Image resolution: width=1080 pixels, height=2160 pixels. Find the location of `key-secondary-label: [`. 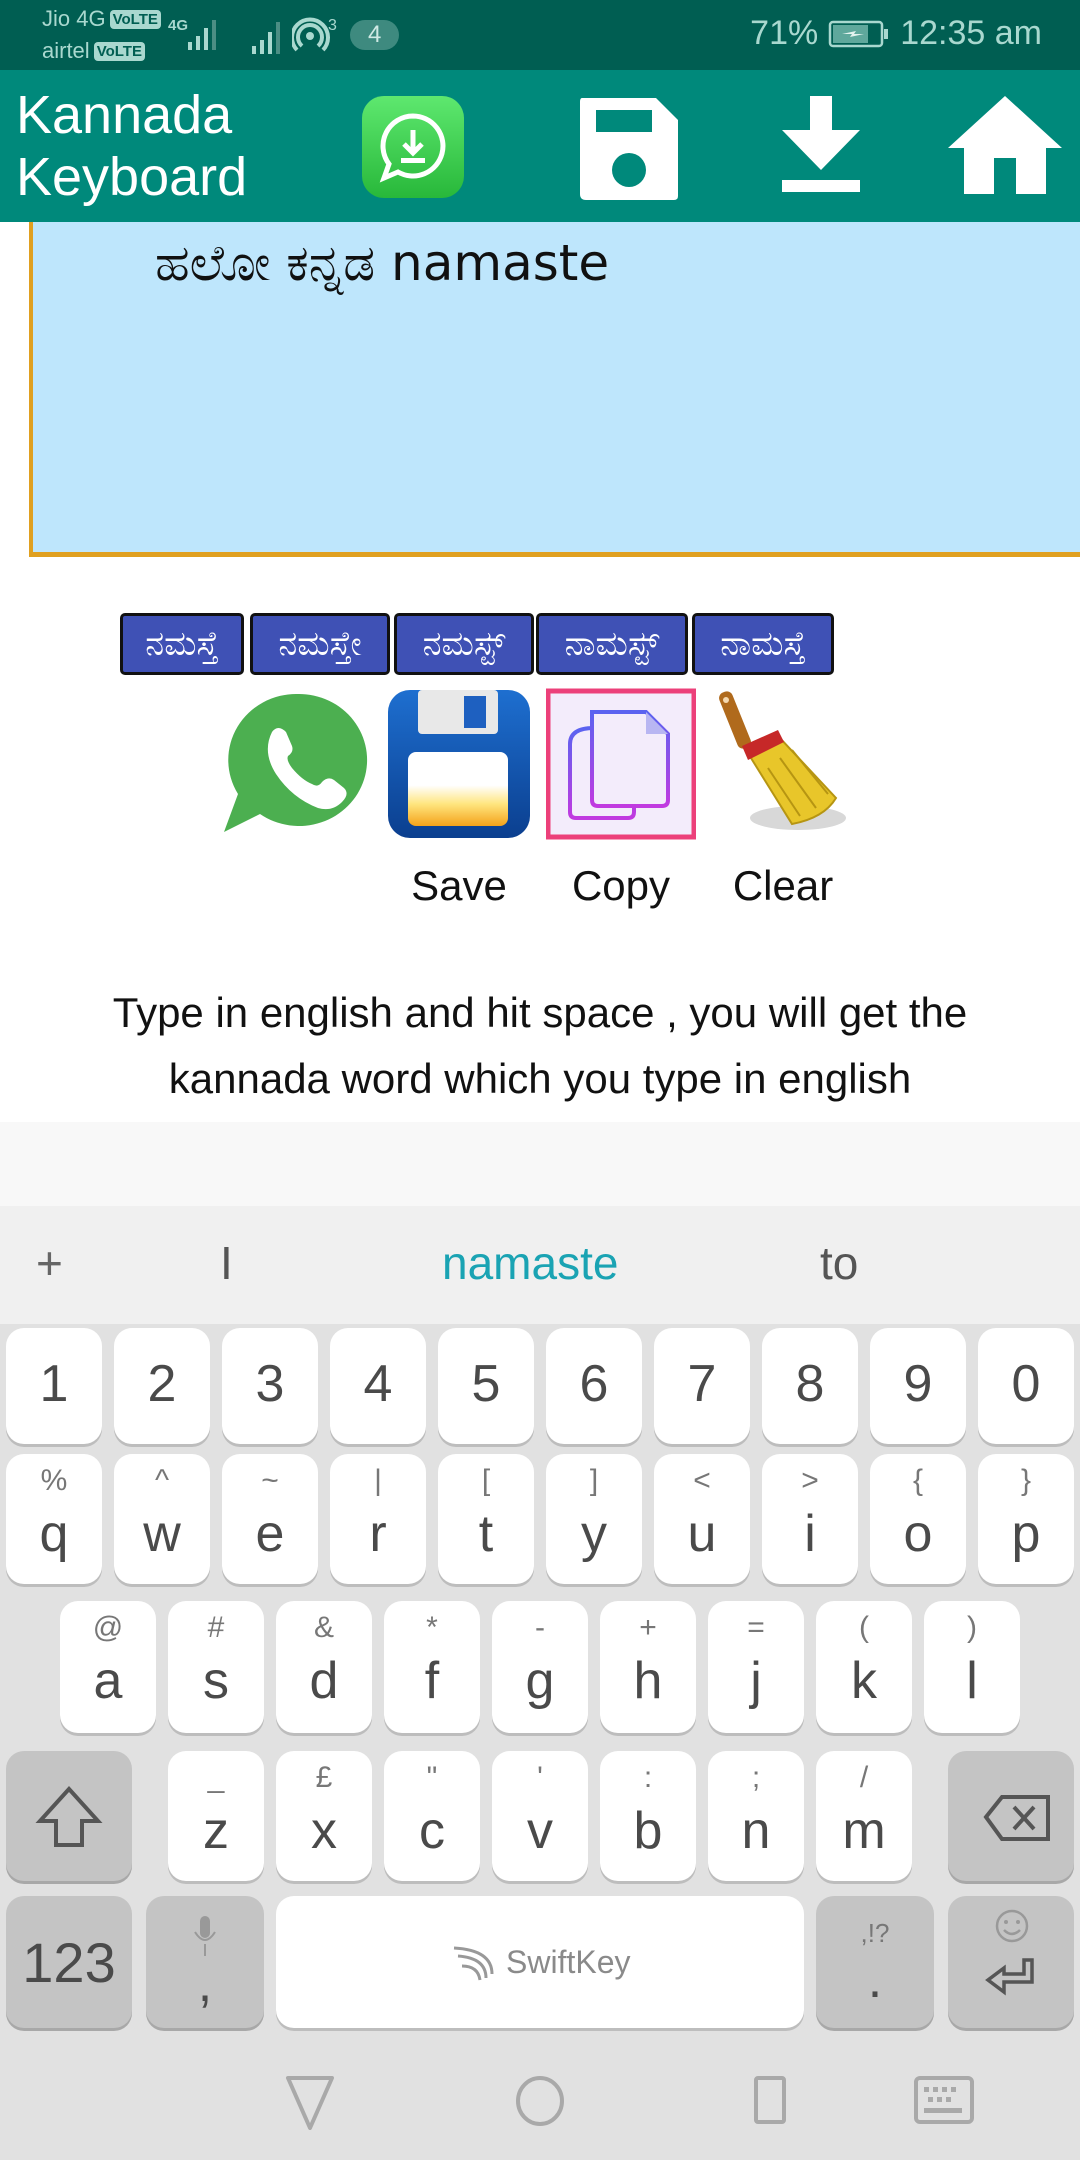

key-secondary-label: [ is located at coordinates (486, 1480).